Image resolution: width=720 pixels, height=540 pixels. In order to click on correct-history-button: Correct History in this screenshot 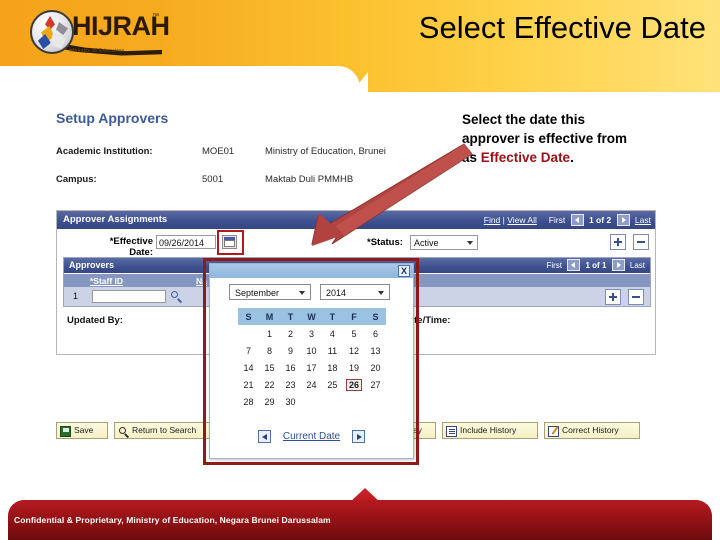, I will do `click(592, 430)`.